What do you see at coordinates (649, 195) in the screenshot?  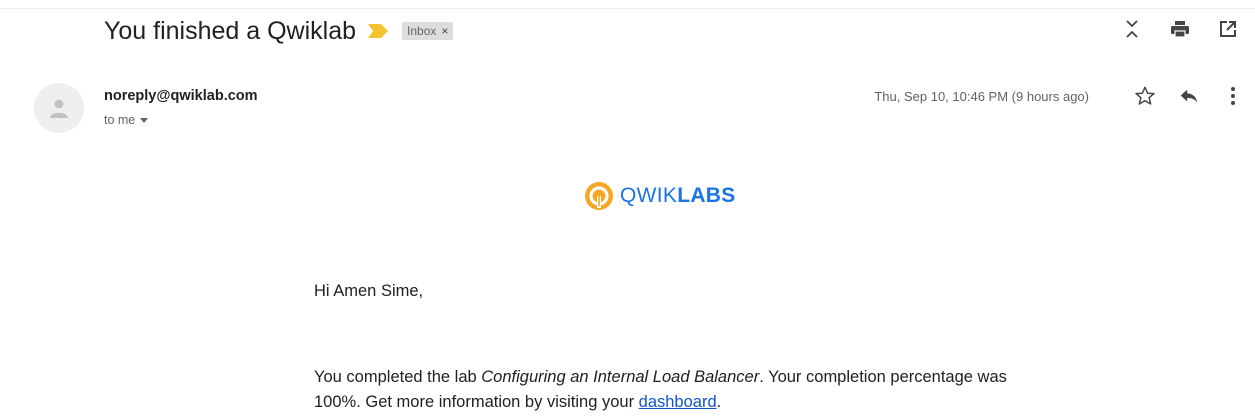 I see `logo-text-light: QWIK` at bounding box center [649, 195].